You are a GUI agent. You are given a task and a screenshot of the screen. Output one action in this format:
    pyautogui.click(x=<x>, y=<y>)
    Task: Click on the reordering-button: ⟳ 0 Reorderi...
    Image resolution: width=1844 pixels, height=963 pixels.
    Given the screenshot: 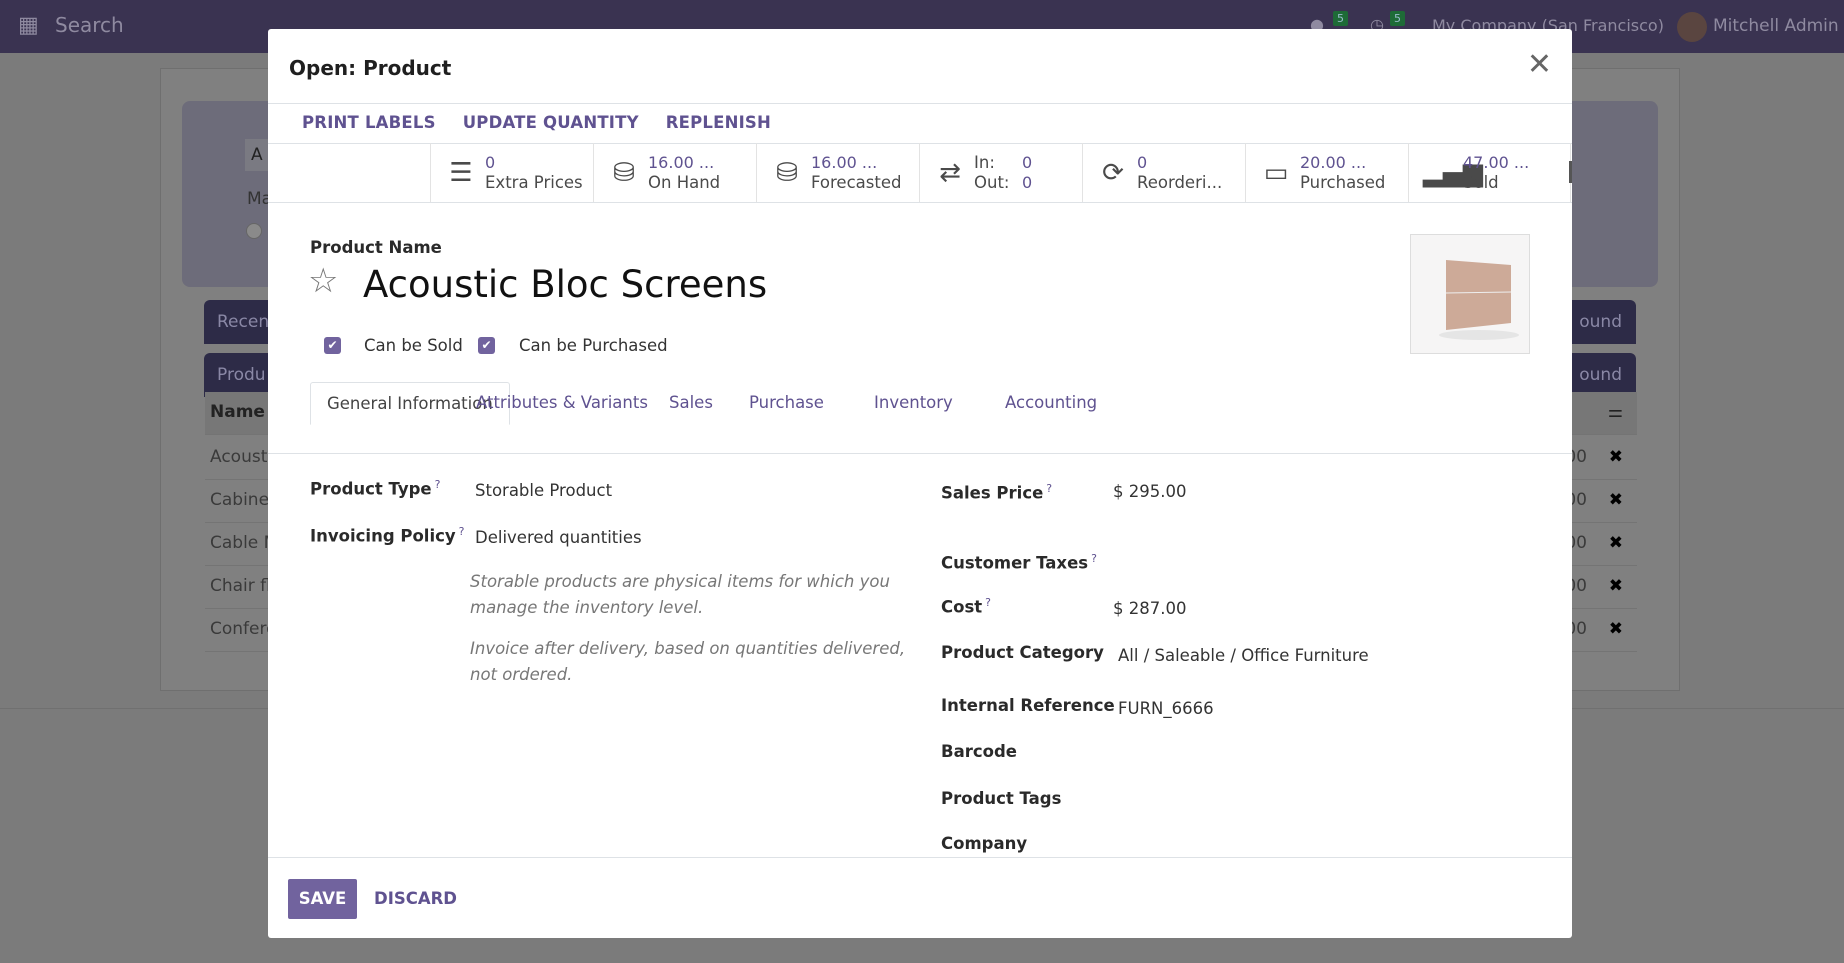 What is the action you would take?
    pyautogui.click(x=1163, y=172)
    